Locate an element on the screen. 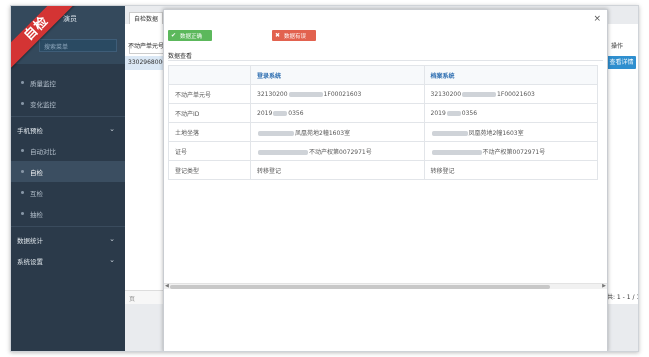 Image resolution: width=649 pixels, height=357 pixels. archive-value: 不动产权第0072971号 is located at coordinates (510, 151).